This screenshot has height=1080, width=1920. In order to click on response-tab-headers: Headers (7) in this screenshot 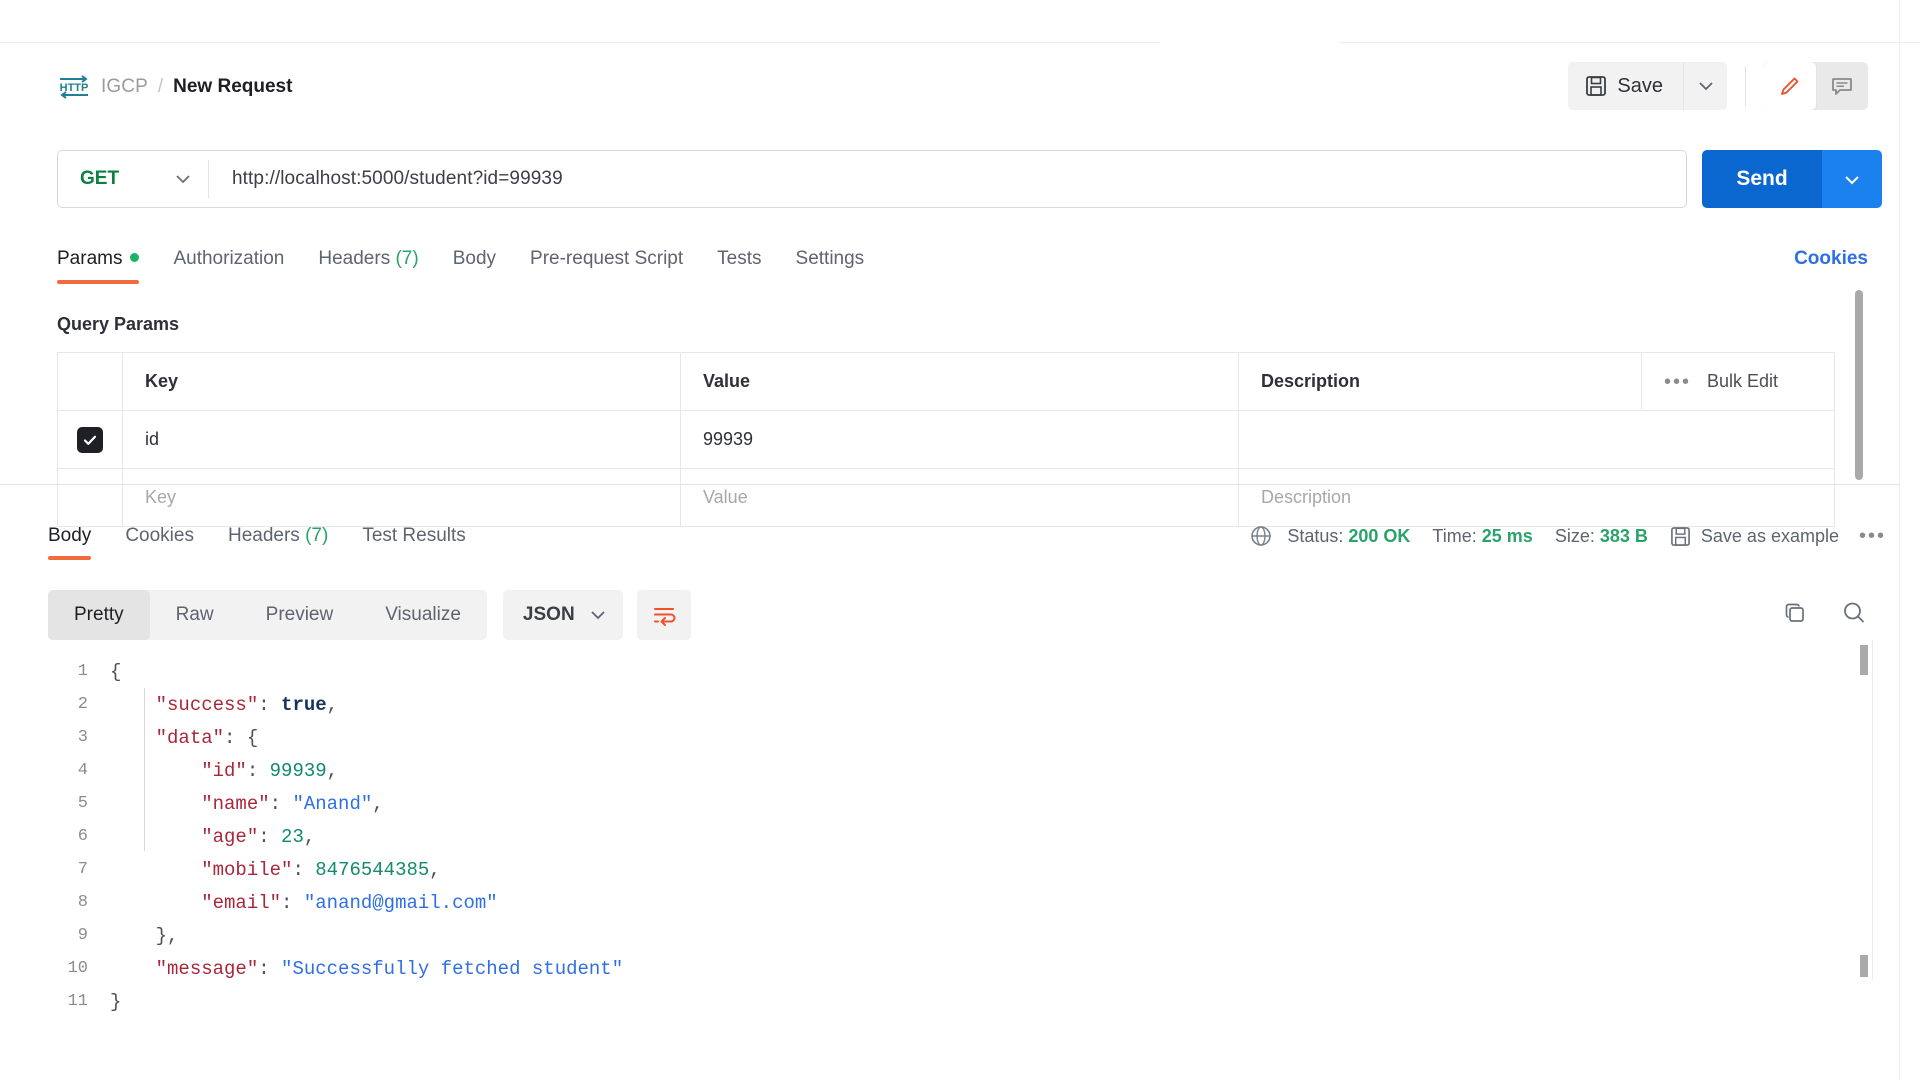, I will do `click(278, 542)`.